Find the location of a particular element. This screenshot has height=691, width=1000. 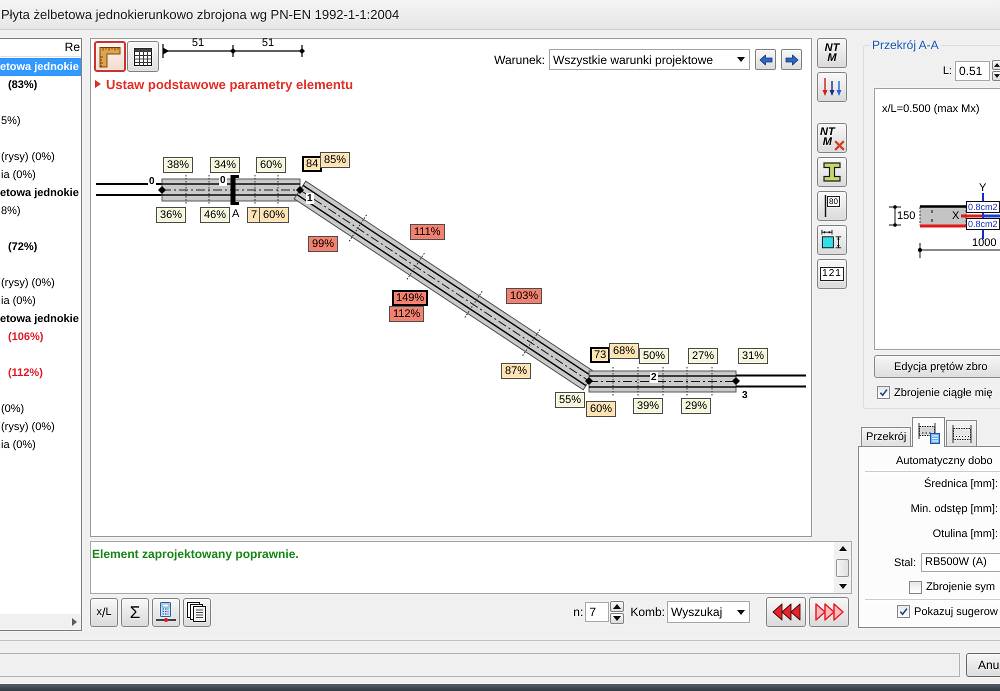

combination-dropdown: Wyszukaj is located at coordinates (708, 612).